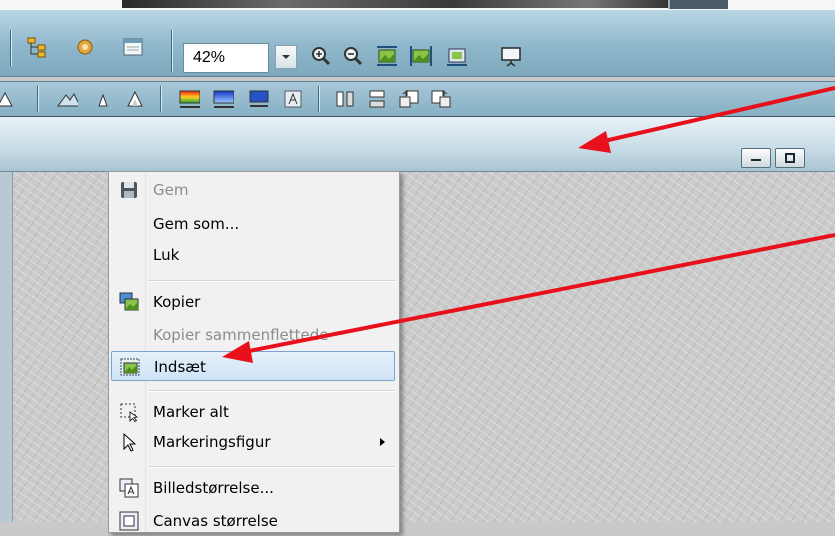 The width and height of the screenshot is (835, 536). I want to click on copy-image-icon, so click(129, 301).